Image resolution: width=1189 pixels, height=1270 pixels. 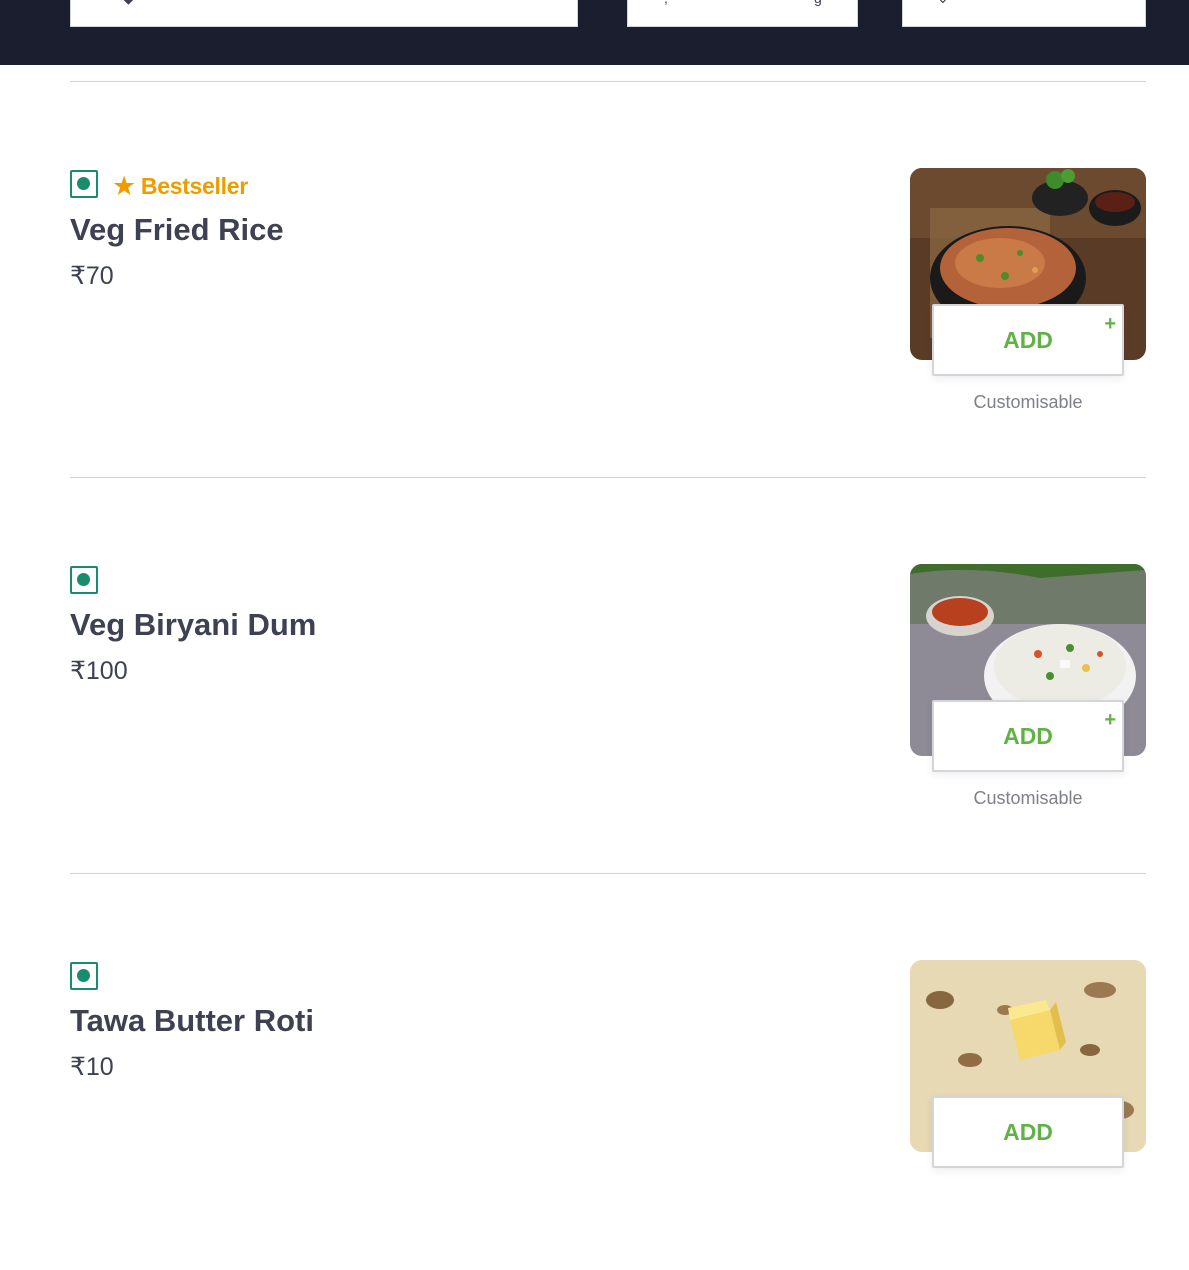 I want to click on item-price: ₹10, so click(x=92, y=1067).